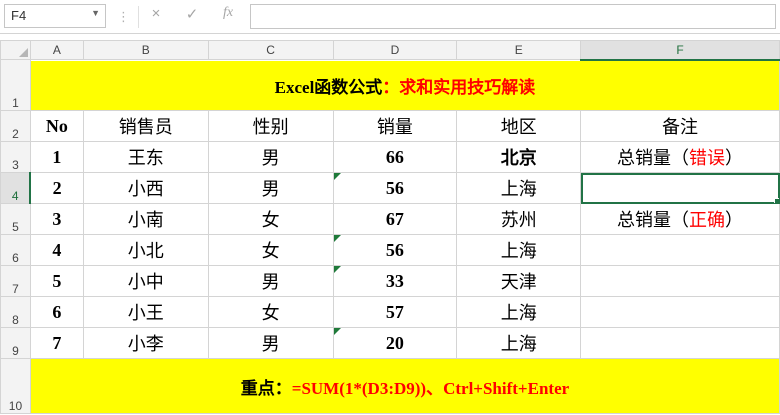  I want to click on column-header-f: F, so click(680, 50).